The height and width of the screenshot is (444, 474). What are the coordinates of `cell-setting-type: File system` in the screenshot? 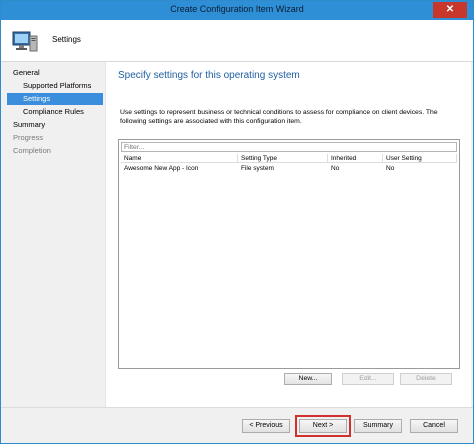 It's located at (257, 168).